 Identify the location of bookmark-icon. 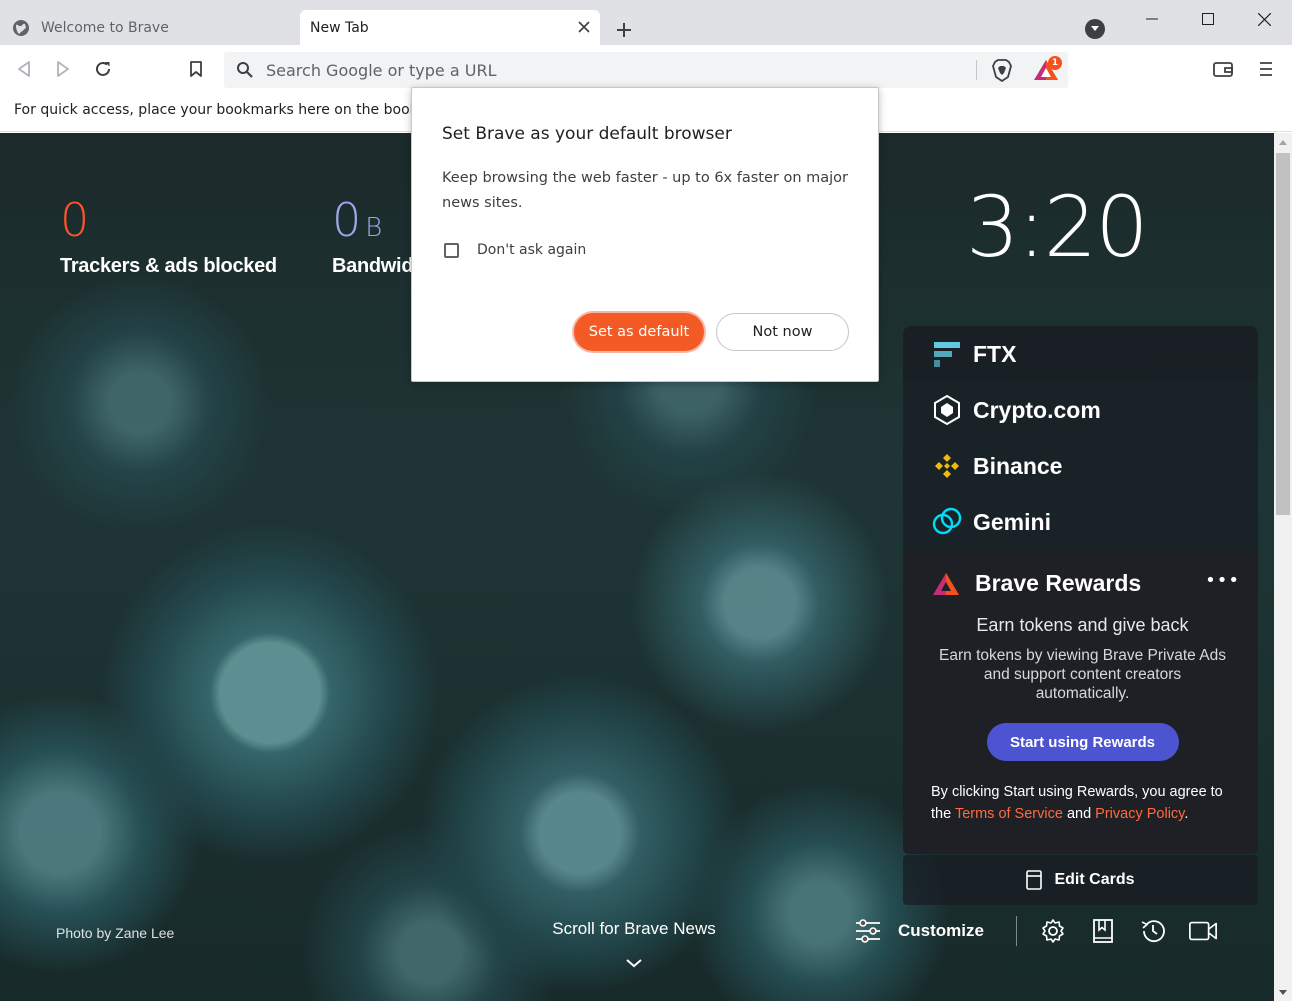
(196, 68).